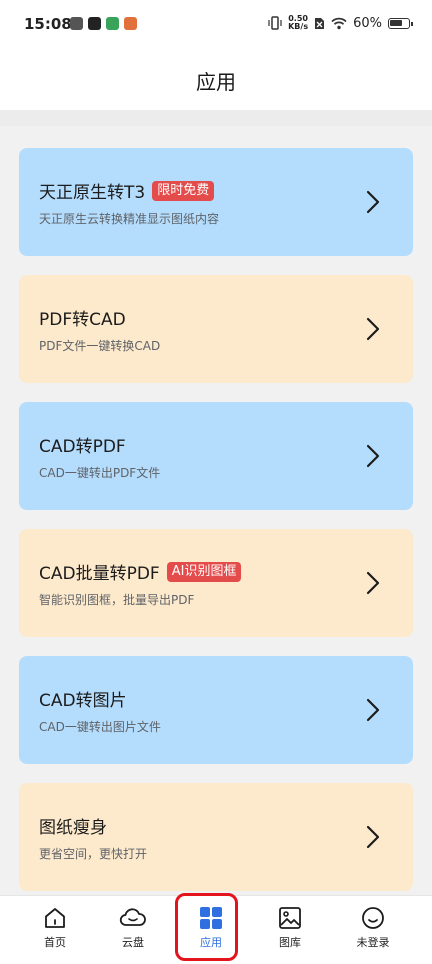  I want to click on header: 应用, so click(216, 80).